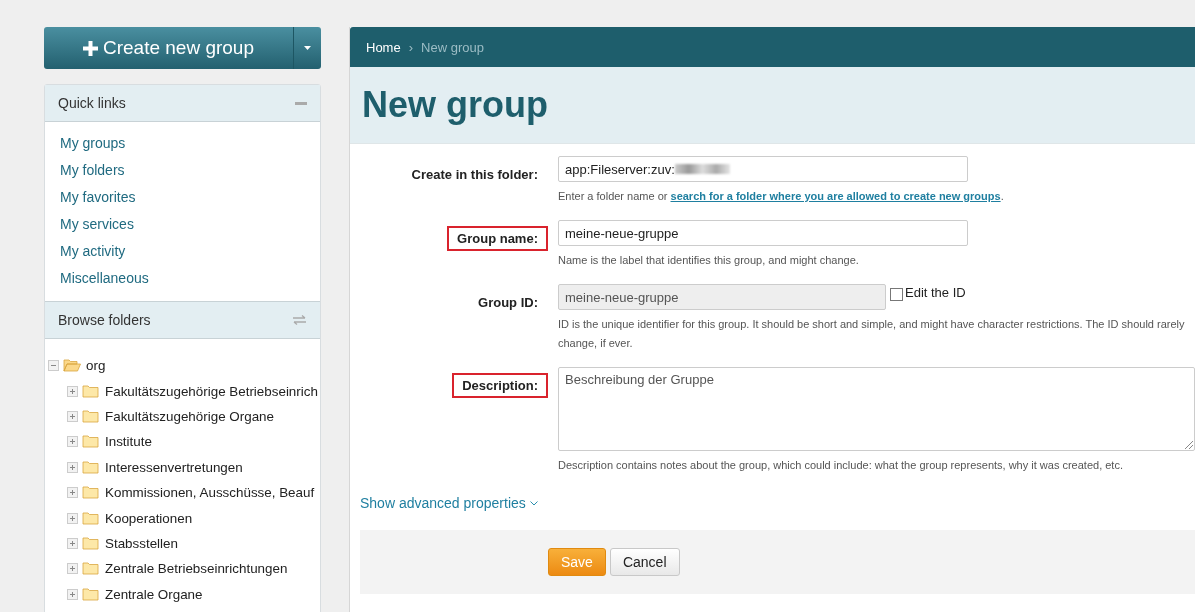 This screenshot has width=1195, height=612. What do you see at coordinates (104, 320) in the screenshot?
I see `panel-title: Browse folders` at bounding box center [104, 320].